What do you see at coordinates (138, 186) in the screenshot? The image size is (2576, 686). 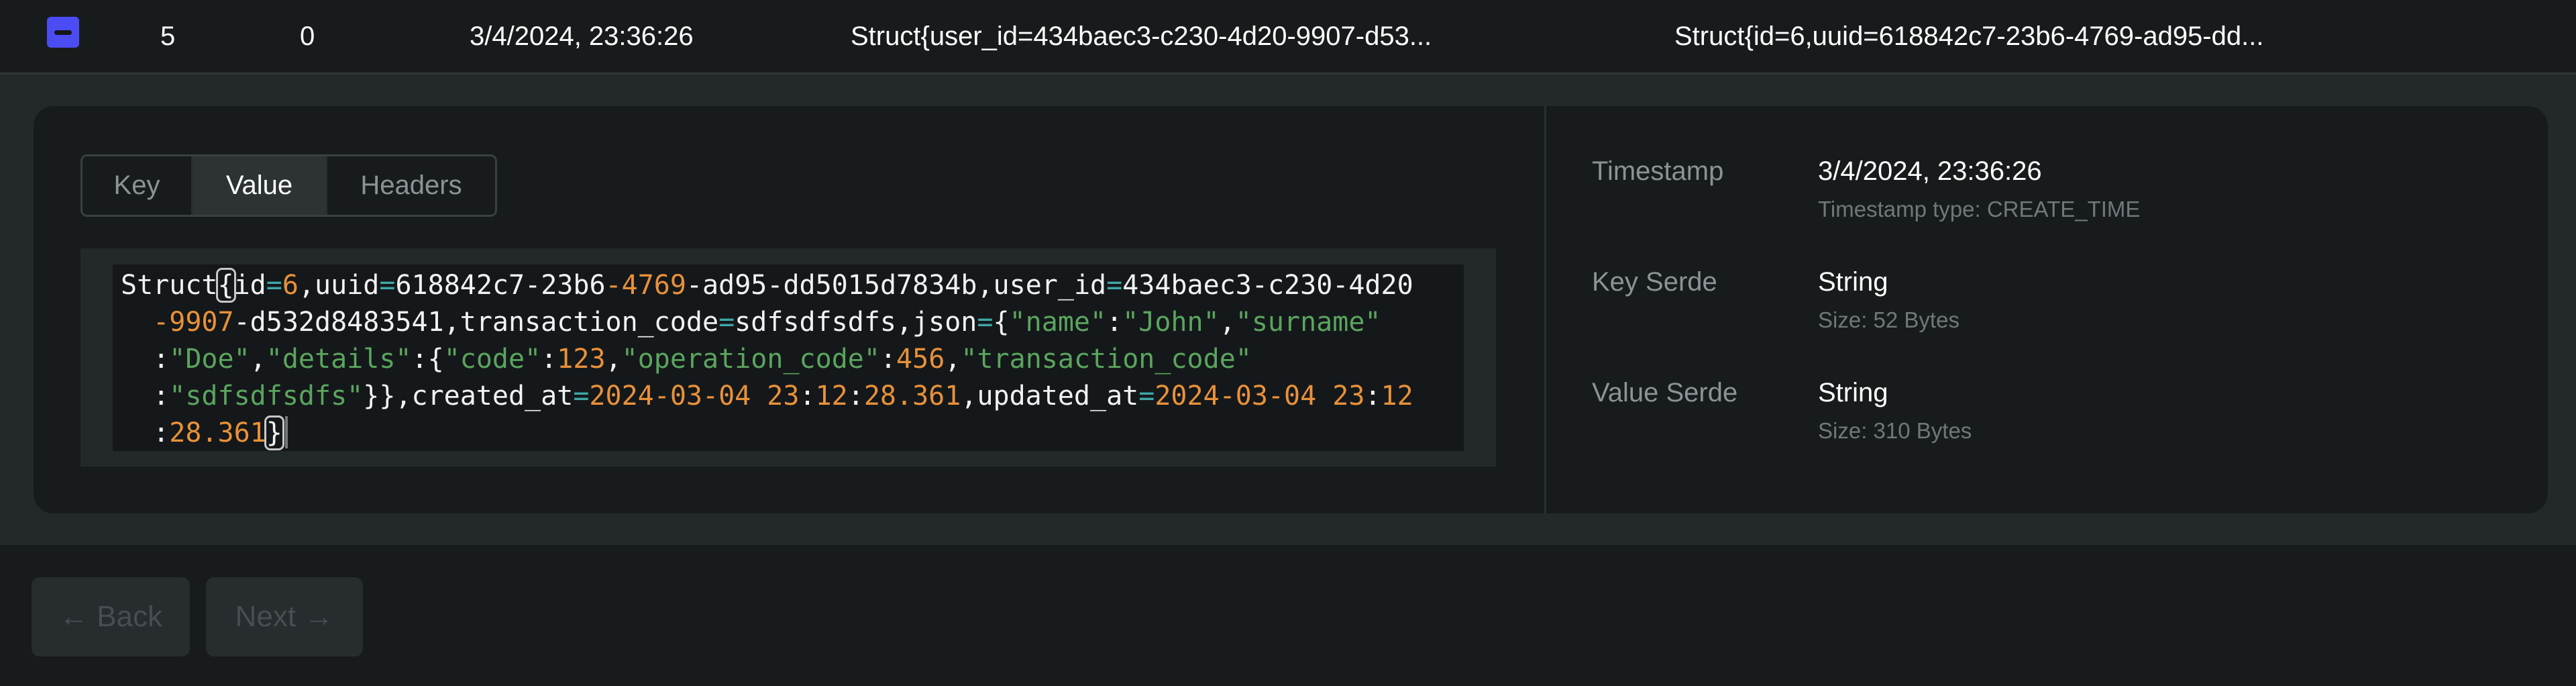 I see `tab-key: Key` at bounding box center [138, 186].